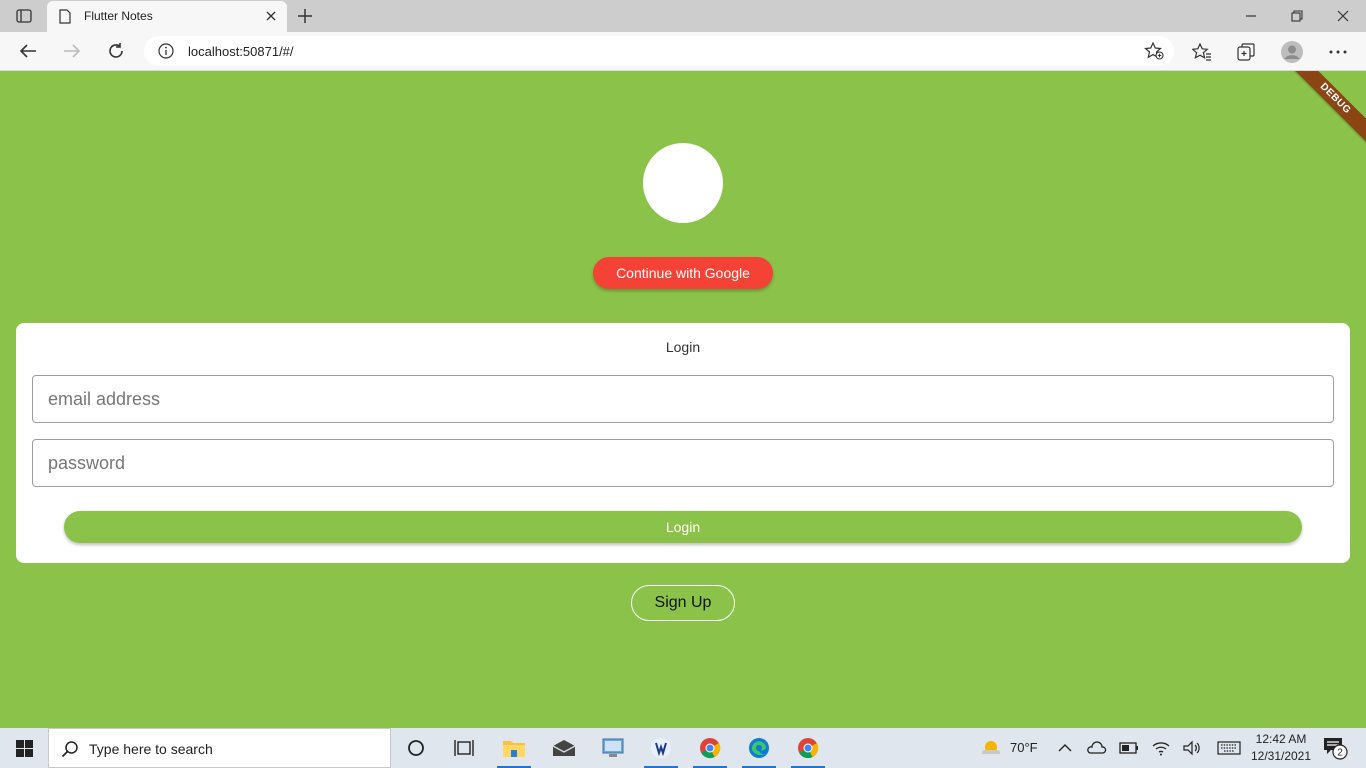  What do you see at coordinates (759, 748) in the screenshot?
I see `edge-icon` at bounding box center [759, 748].